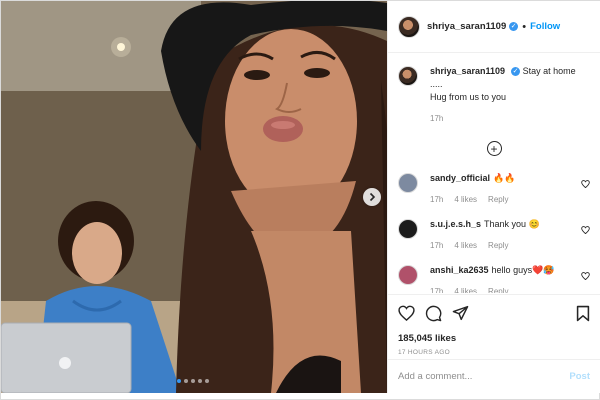  Describe the element at coordinates (466, 26) in the screenshot. I see `author-username: shriya_saran1109` at that location.